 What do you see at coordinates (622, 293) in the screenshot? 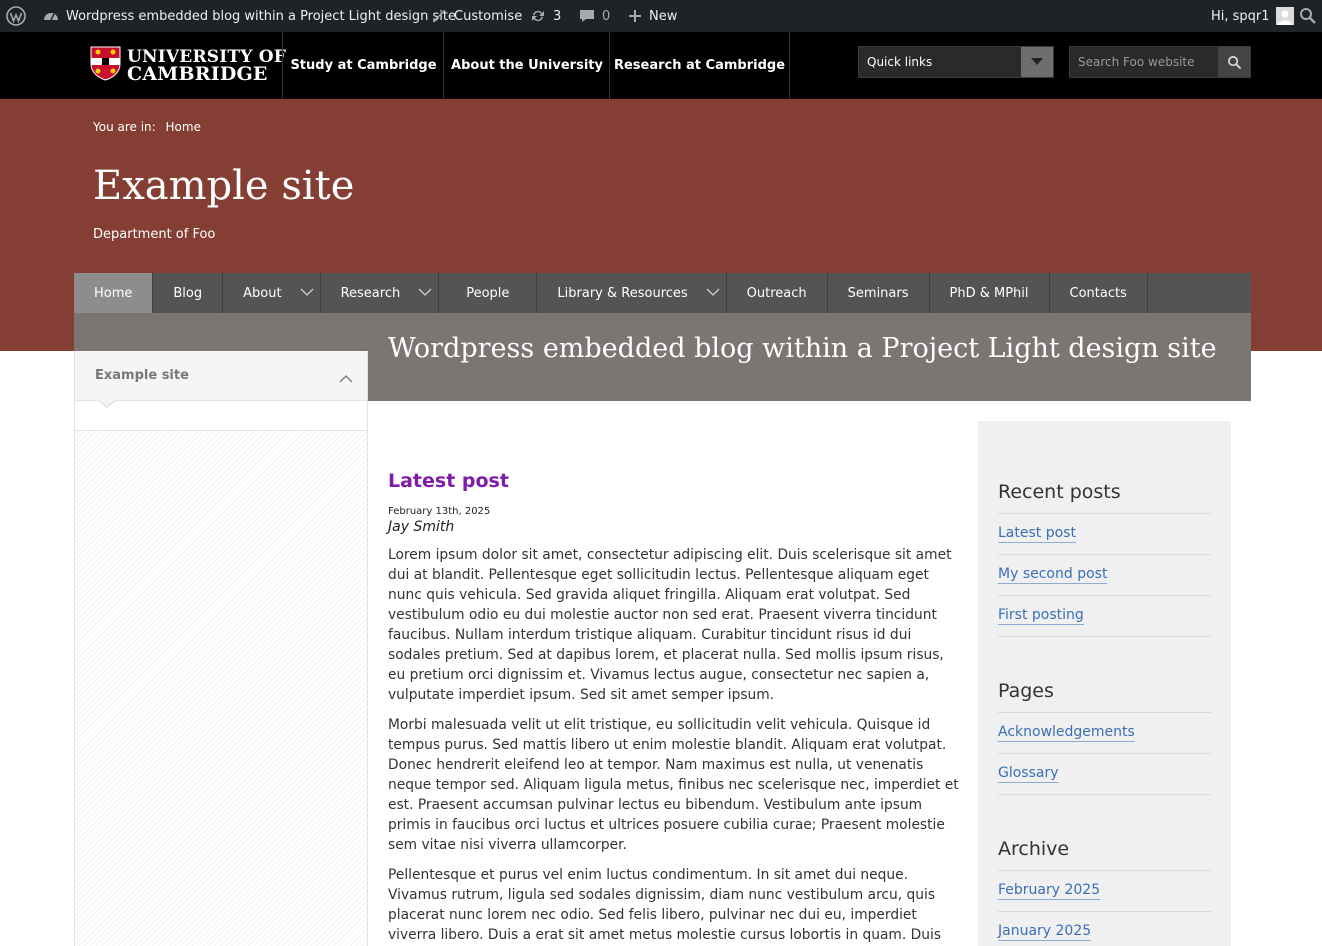
I see `nav-label: Library & Resources` at bounding box center [622, 293].